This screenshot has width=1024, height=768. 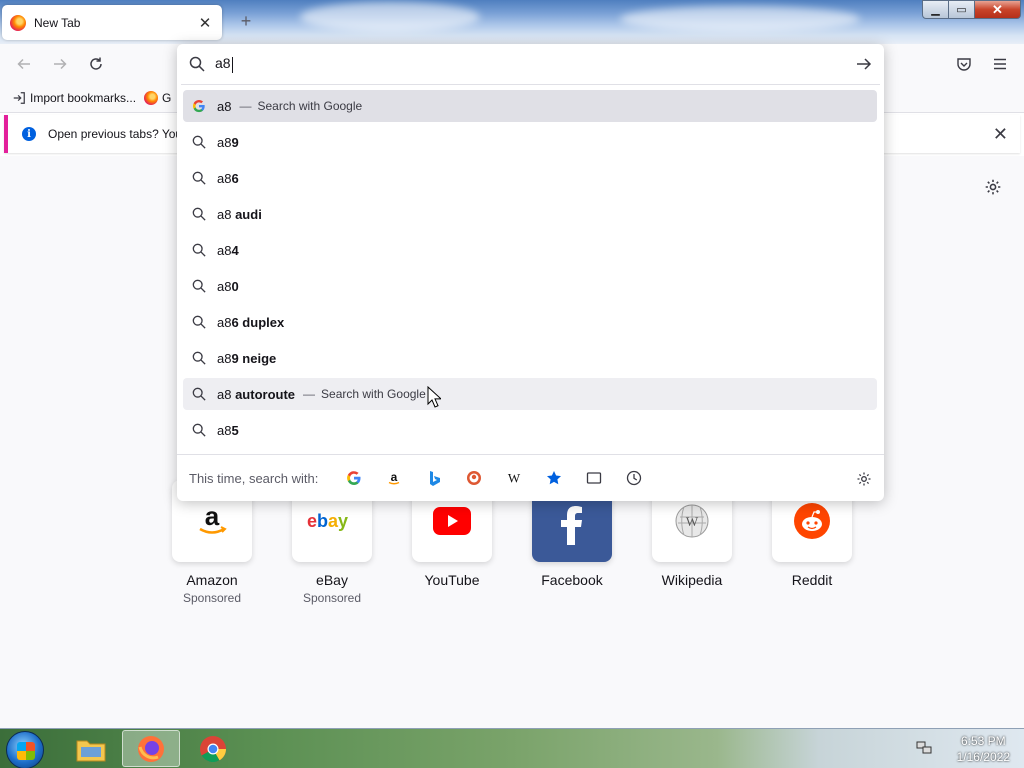 I want to click on minimize-button: ▁, so click(x=935, y=9).